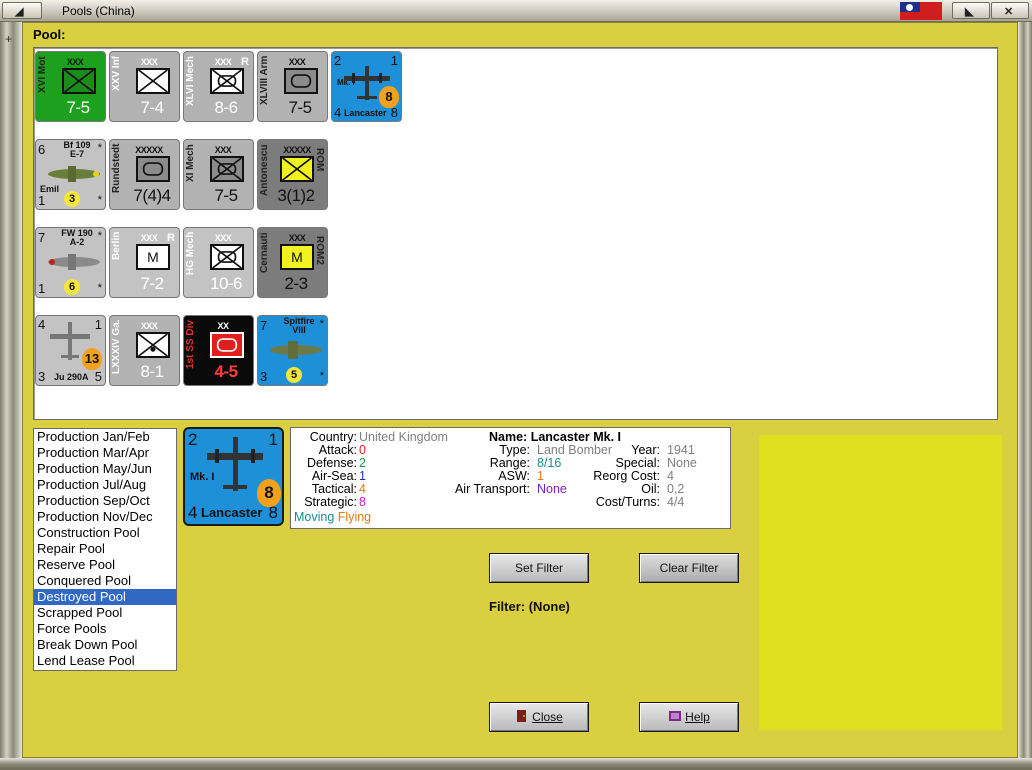  Describe the element at coordinates (105, 485) in the screenshot. I see `list-item: Production Jul/Aug` at that location.